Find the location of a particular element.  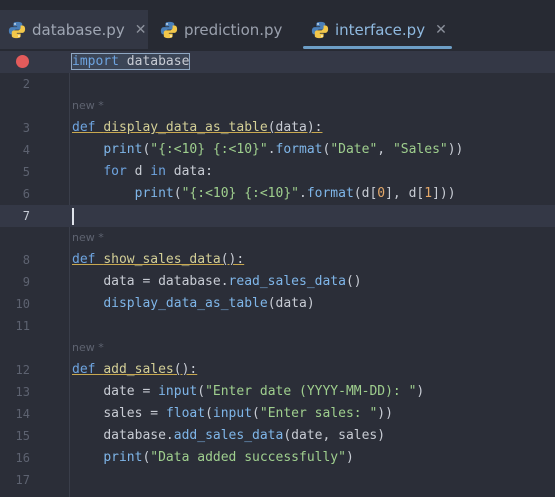

code-text: (data): is located at coordinates (295, 127).